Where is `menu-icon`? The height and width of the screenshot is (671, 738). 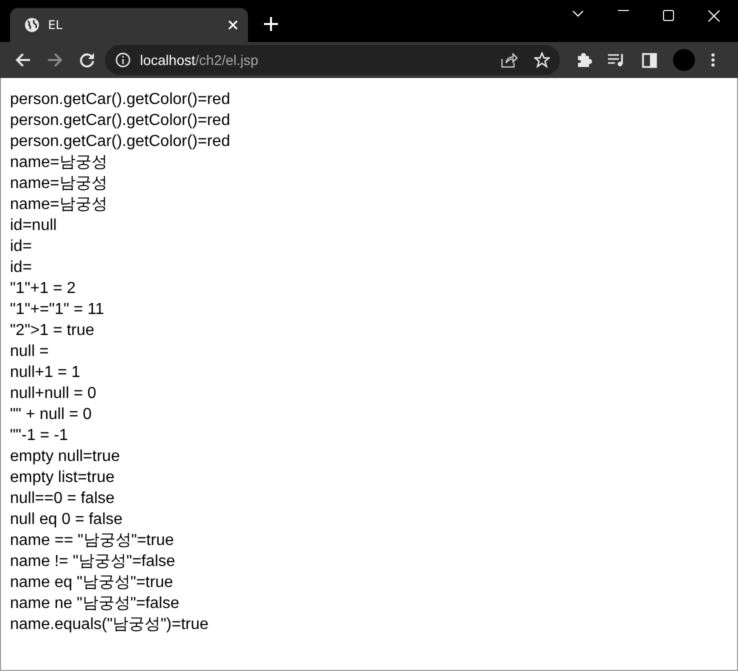
menu-icon is located at coordinates (713, 60).